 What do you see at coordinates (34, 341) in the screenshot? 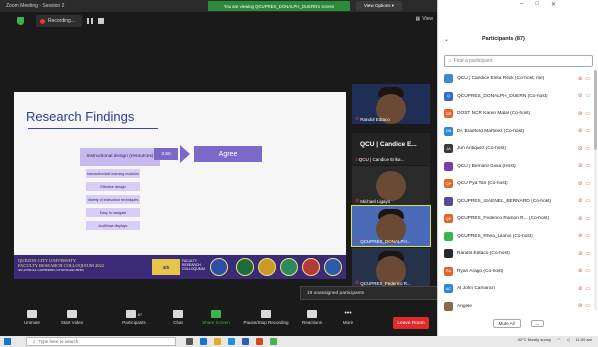
I see `search-icon: ⌕` at bounding box center [34, 341].